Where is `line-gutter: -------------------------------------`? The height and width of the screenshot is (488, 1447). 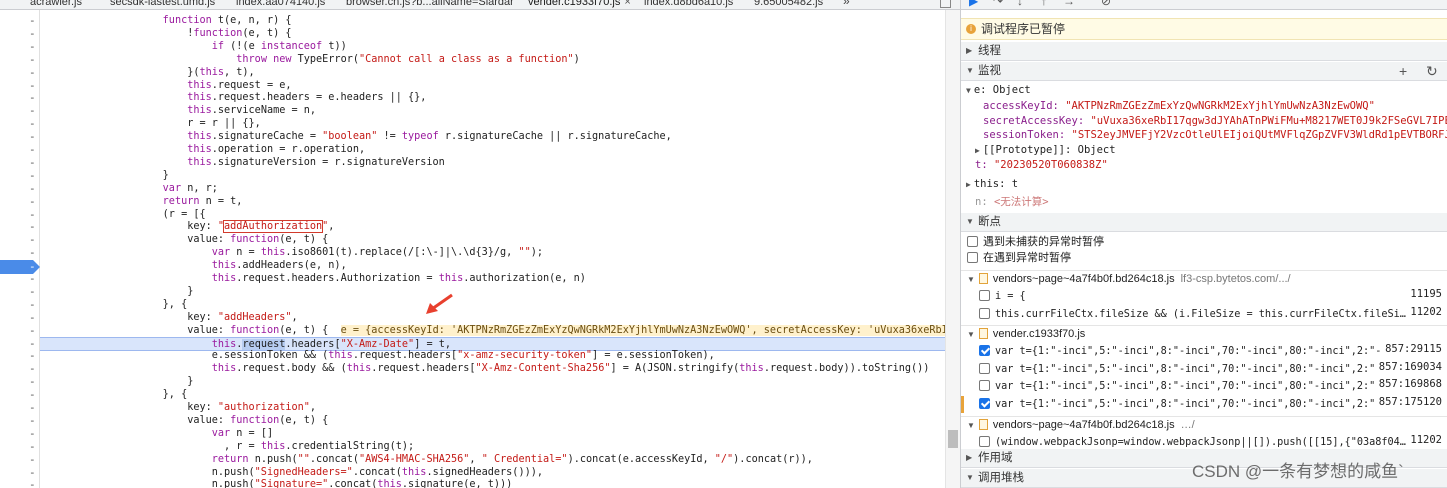
line-gutter: ------------------------------------- is located at coordinates (20, 249).